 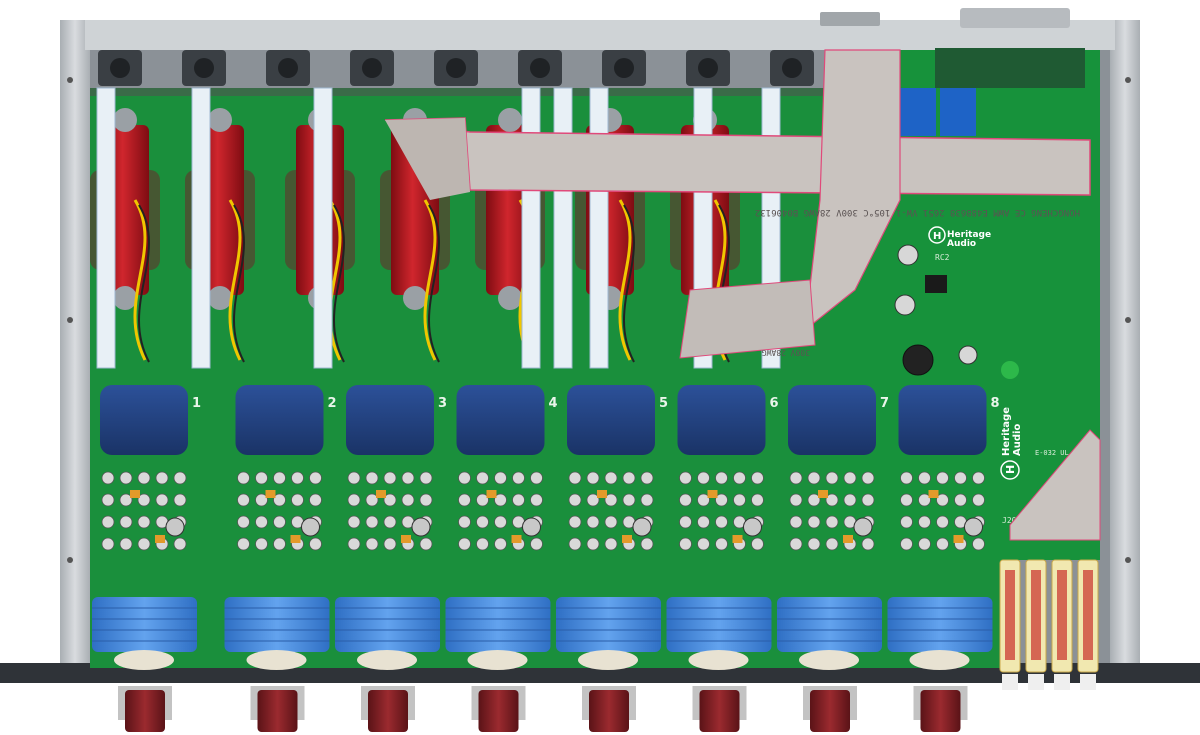 What do you see at coordinates (1125, 347) in the screenshot?
I see `right-side-rail` at bounding box center [1125, 347].